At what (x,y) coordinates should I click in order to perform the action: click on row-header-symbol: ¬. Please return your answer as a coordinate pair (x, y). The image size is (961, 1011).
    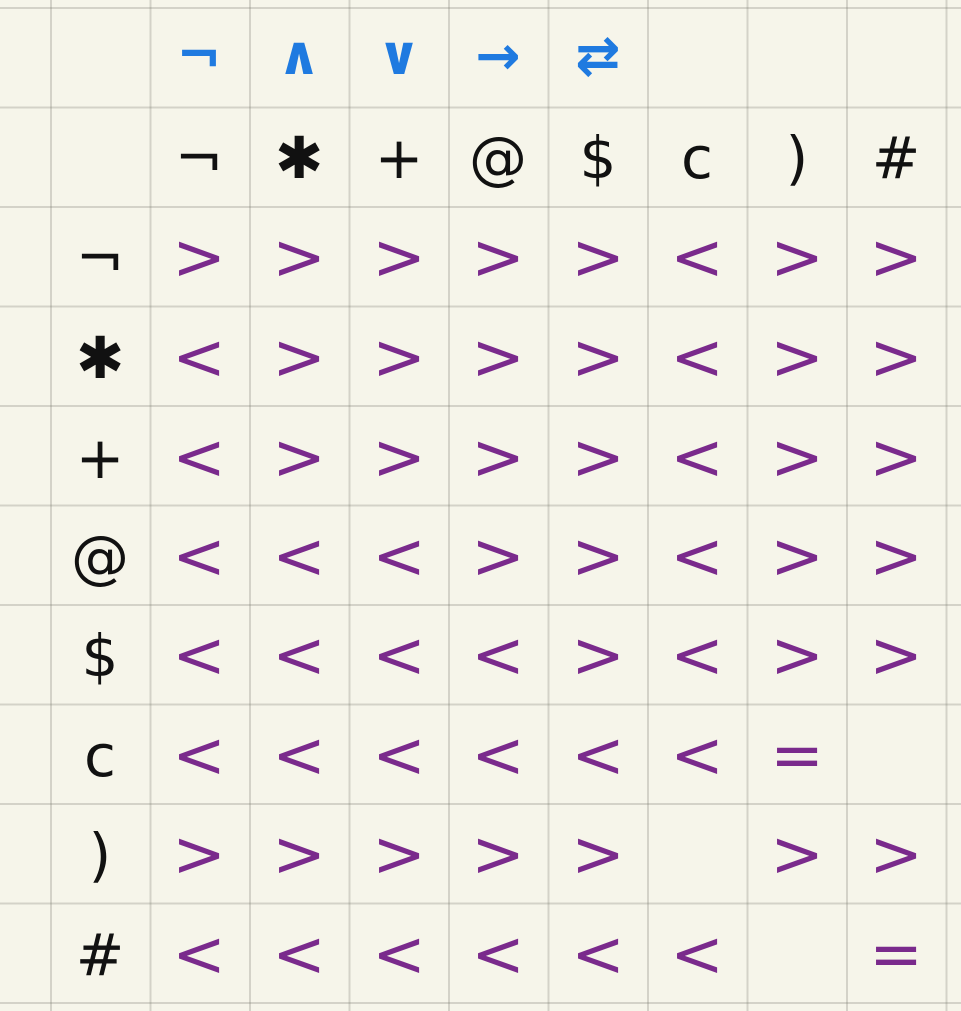
    Looking at the image, I should click on (100, 258).